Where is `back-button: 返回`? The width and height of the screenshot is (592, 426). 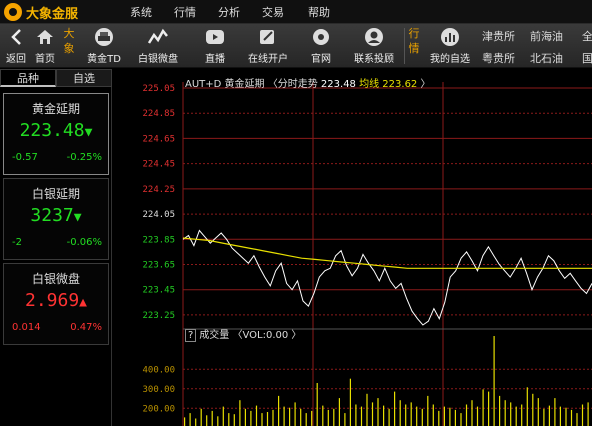
back-button: 返回 is located at coordinates (16, 46).